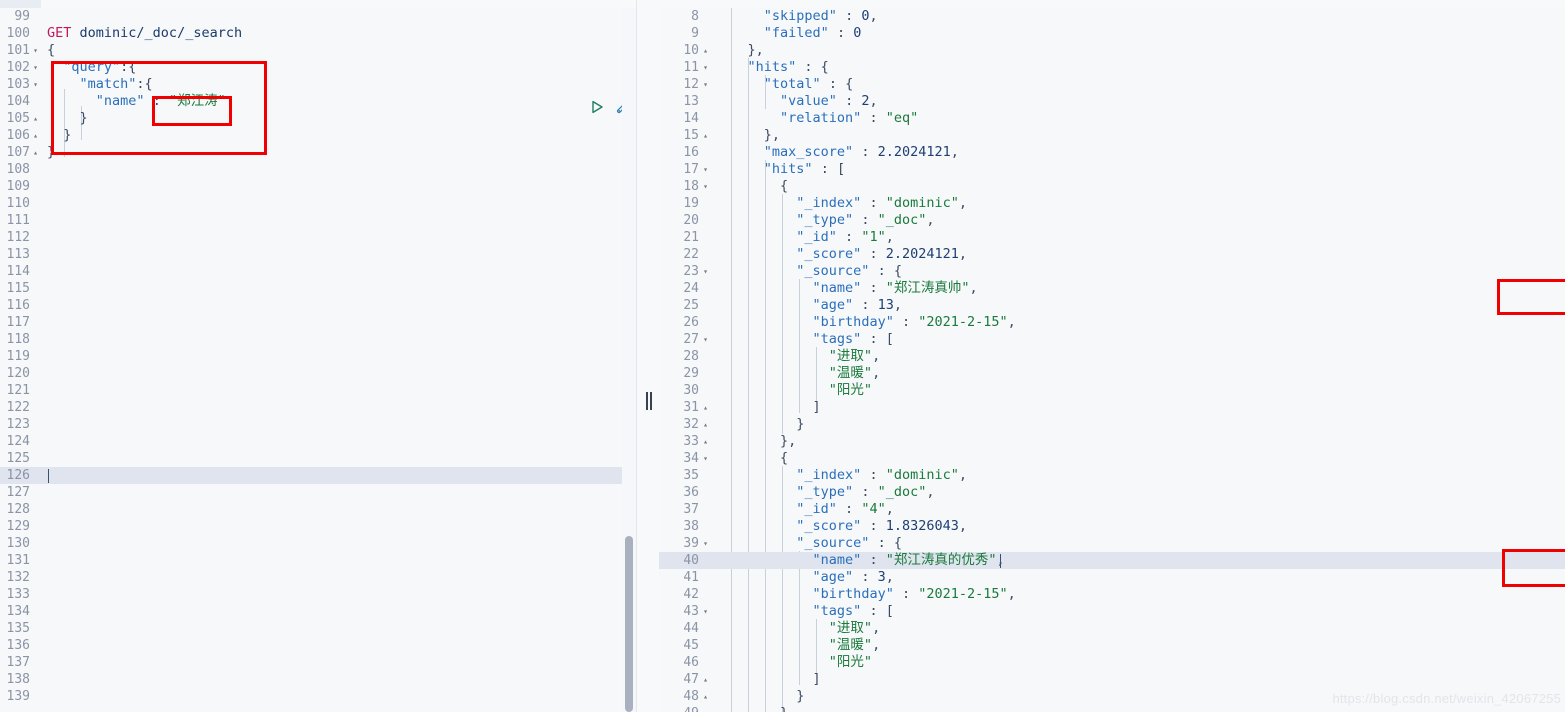 The width and height of the screenshot is (1565, 712). Describe the element at coordinates (318, 220) in the screenshot. I see `code-line: 111` at that location.